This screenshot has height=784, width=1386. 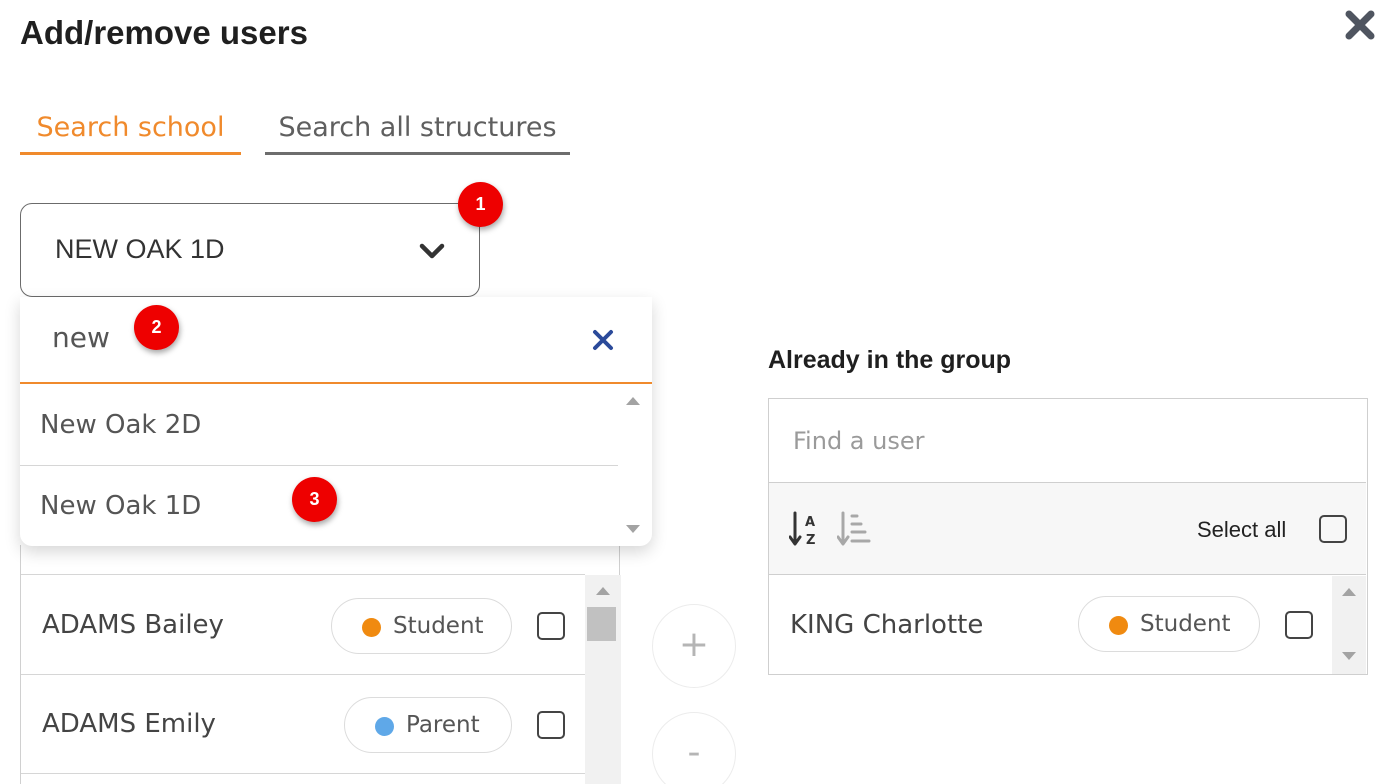 I want to click on group-member-row: KING Charlotte Student, so click(x=1050, y=625).